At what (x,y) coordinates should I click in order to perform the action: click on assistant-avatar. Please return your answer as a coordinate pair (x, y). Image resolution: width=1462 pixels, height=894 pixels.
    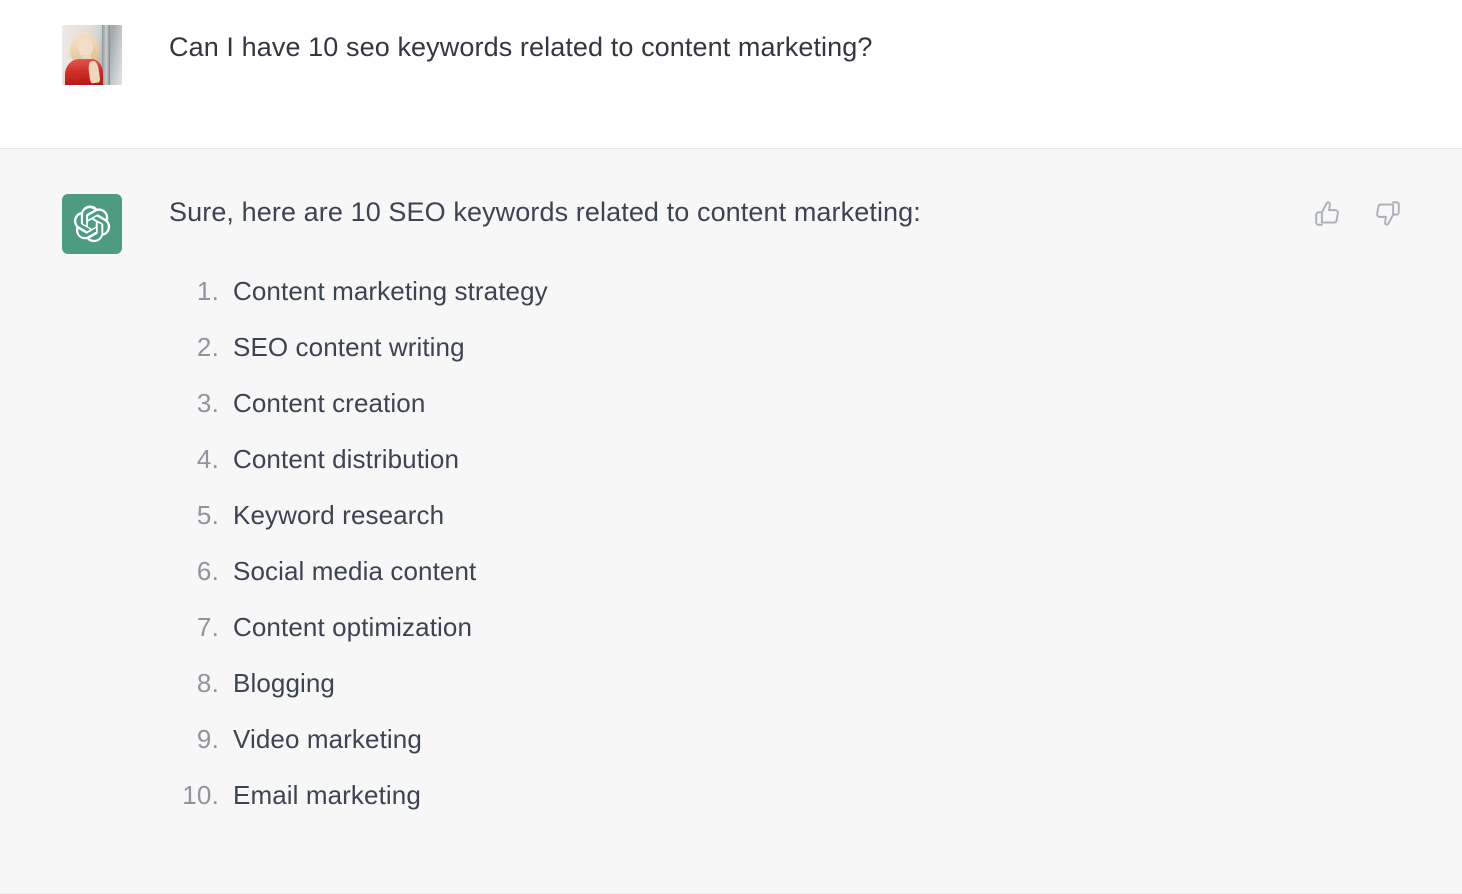
    Looking at the image, I should click on (92, 224).